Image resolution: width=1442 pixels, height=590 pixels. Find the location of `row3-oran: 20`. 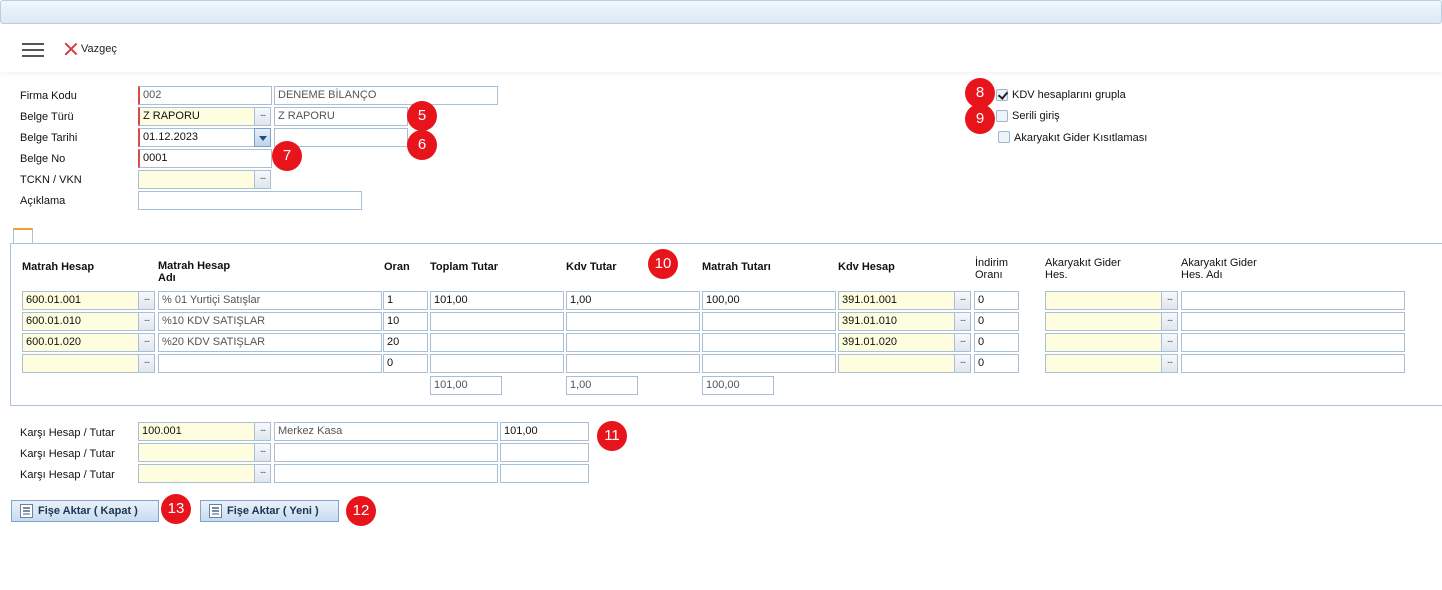

row3-oran: 20 is located at coordinates (405, 342).